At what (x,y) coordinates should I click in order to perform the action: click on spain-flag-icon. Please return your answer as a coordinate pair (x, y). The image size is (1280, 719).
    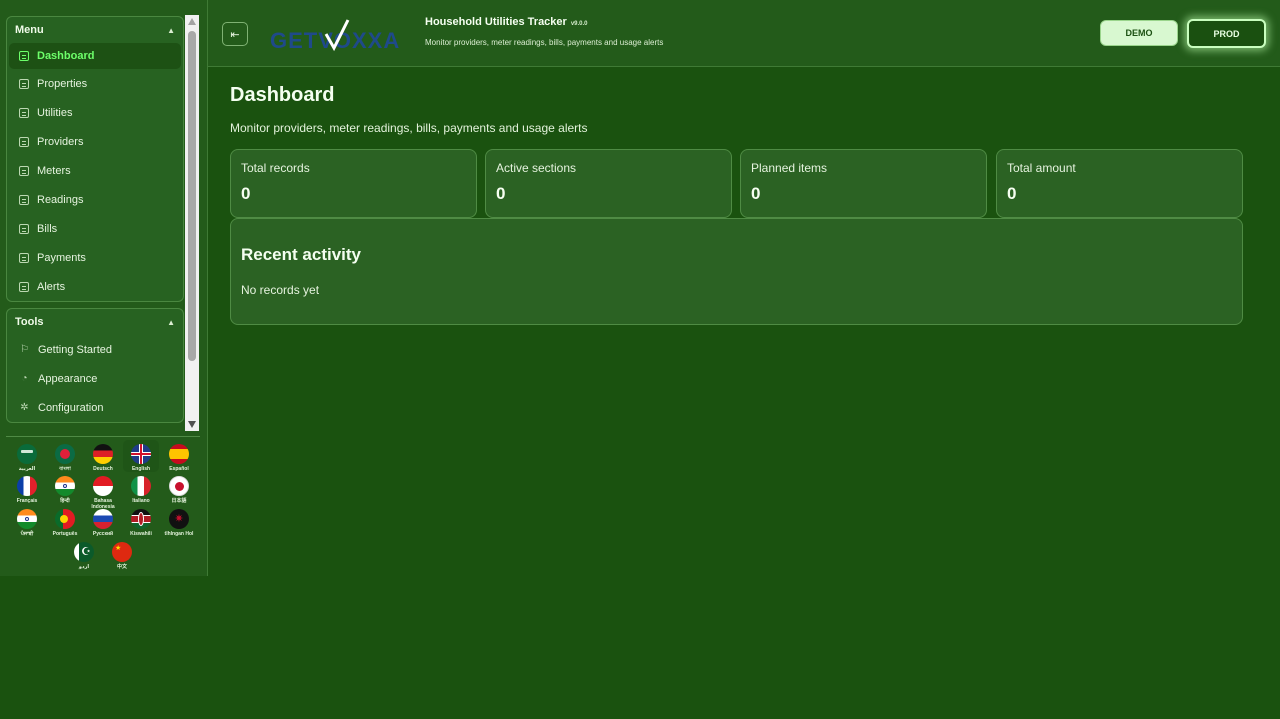
    Looking at the image, I should click on (179, 454).